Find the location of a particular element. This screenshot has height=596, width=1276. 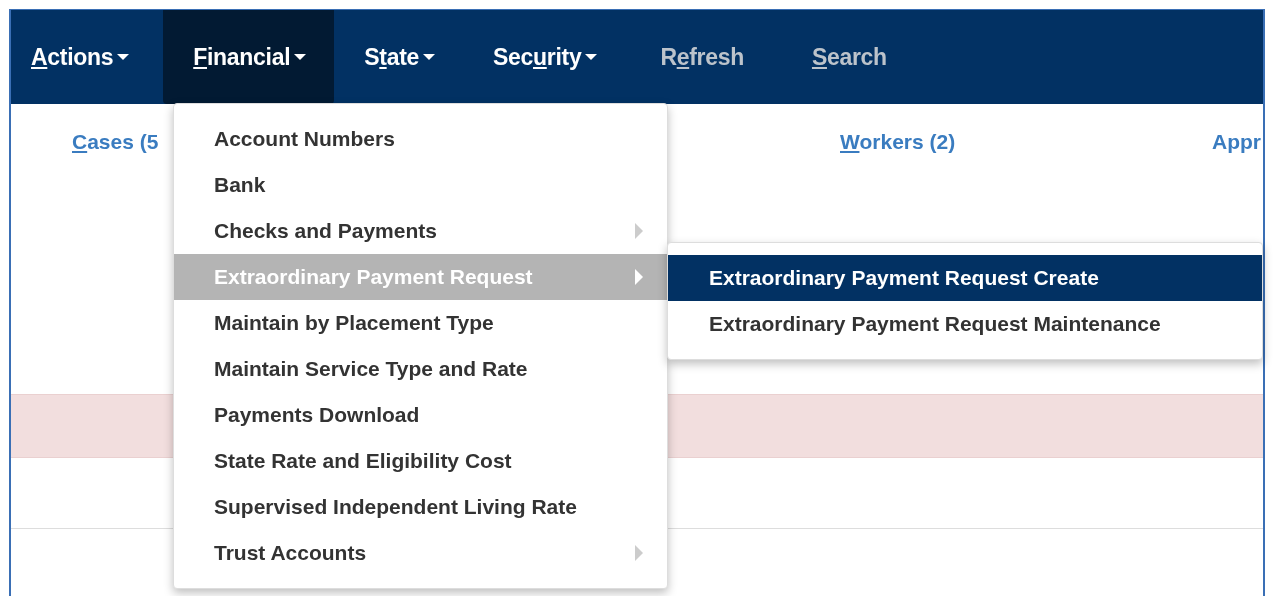

menu-item: State Rate and Eligibility Cost is located at coordinates (420, 461).